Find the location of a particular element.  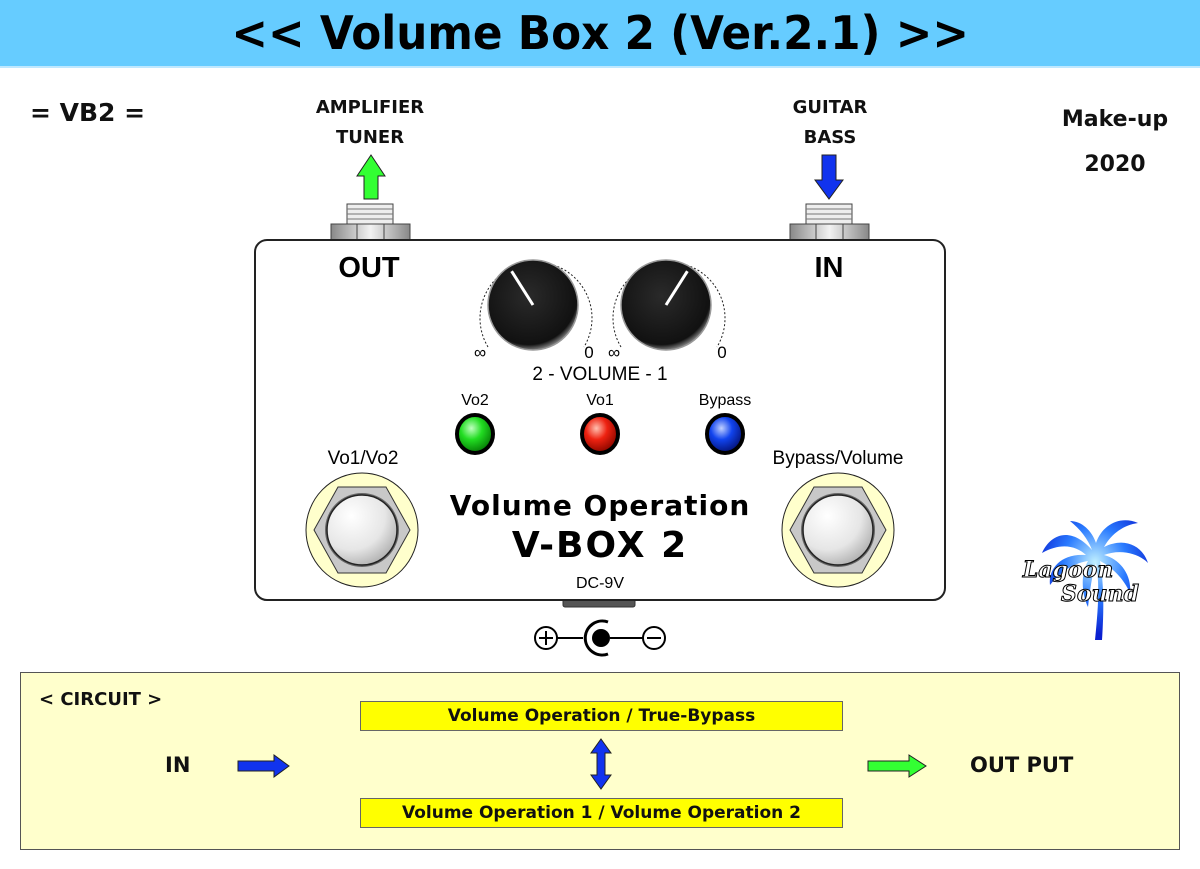

footswitch-right-label: Bypass/Volume is located at coordinates (838, 458).